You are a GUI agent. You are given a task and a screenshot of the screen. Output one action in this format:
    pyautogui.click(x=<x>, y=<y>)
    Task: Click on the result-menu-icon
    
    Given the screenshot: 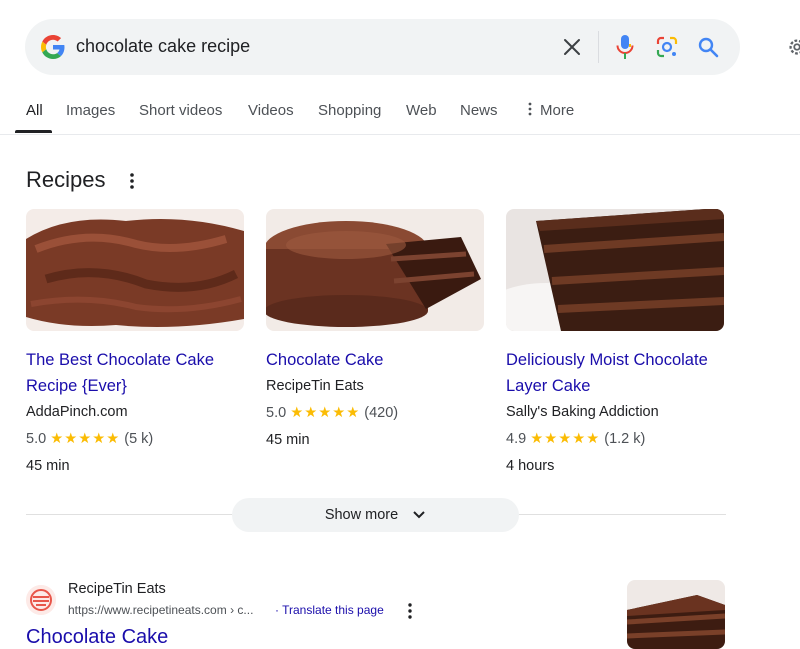 What is the action you would take?
    pyautogui.click(x=410, y=611)
    